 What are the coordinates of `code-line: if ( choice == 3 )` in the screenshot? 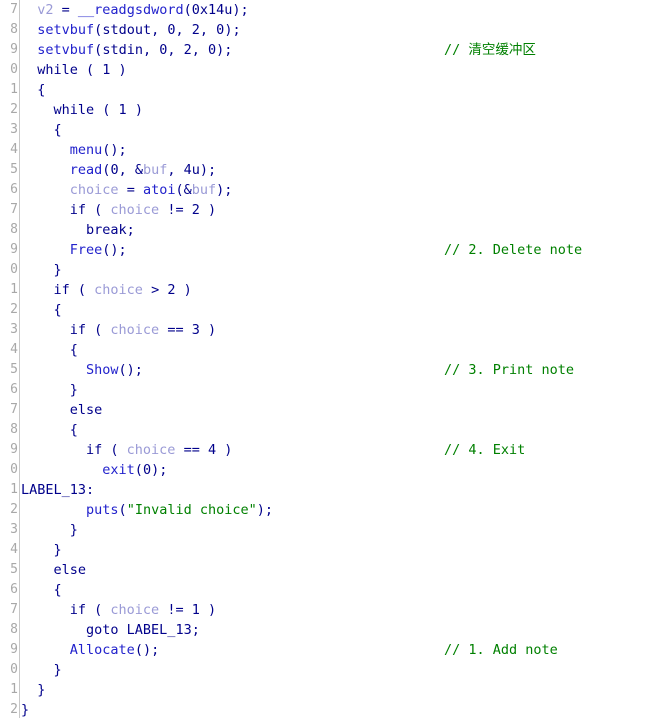 It's located at (333, 330).